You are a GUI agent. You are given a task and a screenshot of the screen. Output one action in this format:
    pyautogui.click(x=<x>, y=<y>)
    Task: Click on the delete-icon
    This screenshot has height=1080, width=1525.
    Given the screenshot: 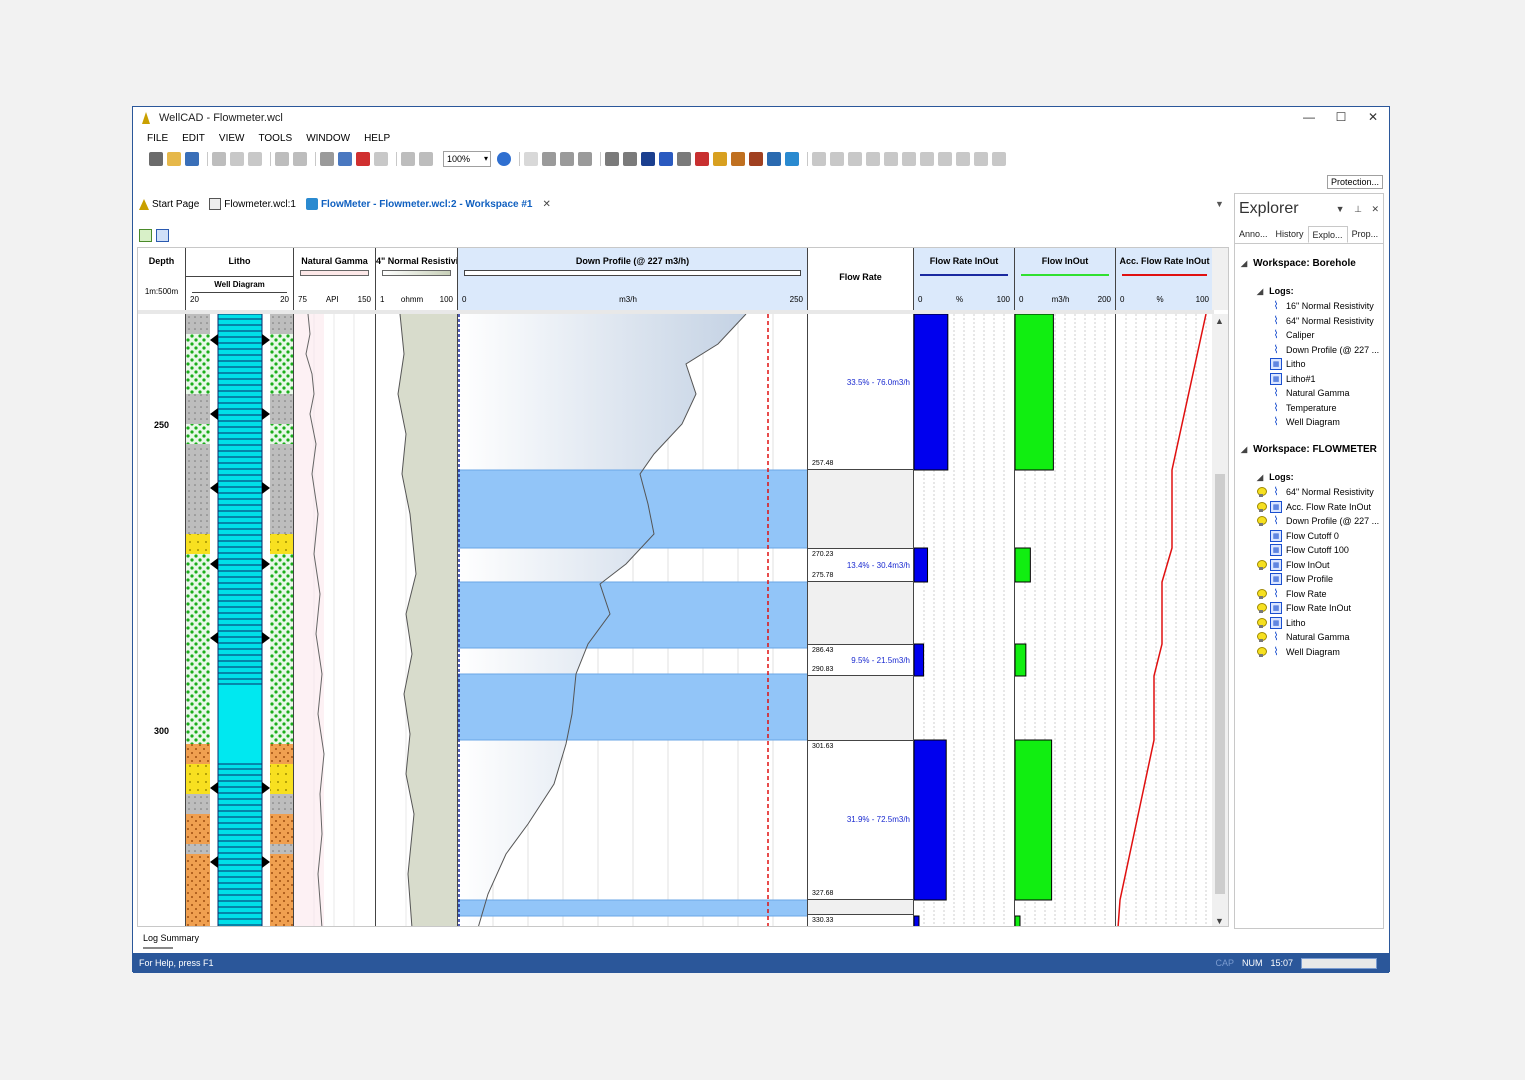 What is the action you would take?
    pyautogui.click(x=327, y=159)
    